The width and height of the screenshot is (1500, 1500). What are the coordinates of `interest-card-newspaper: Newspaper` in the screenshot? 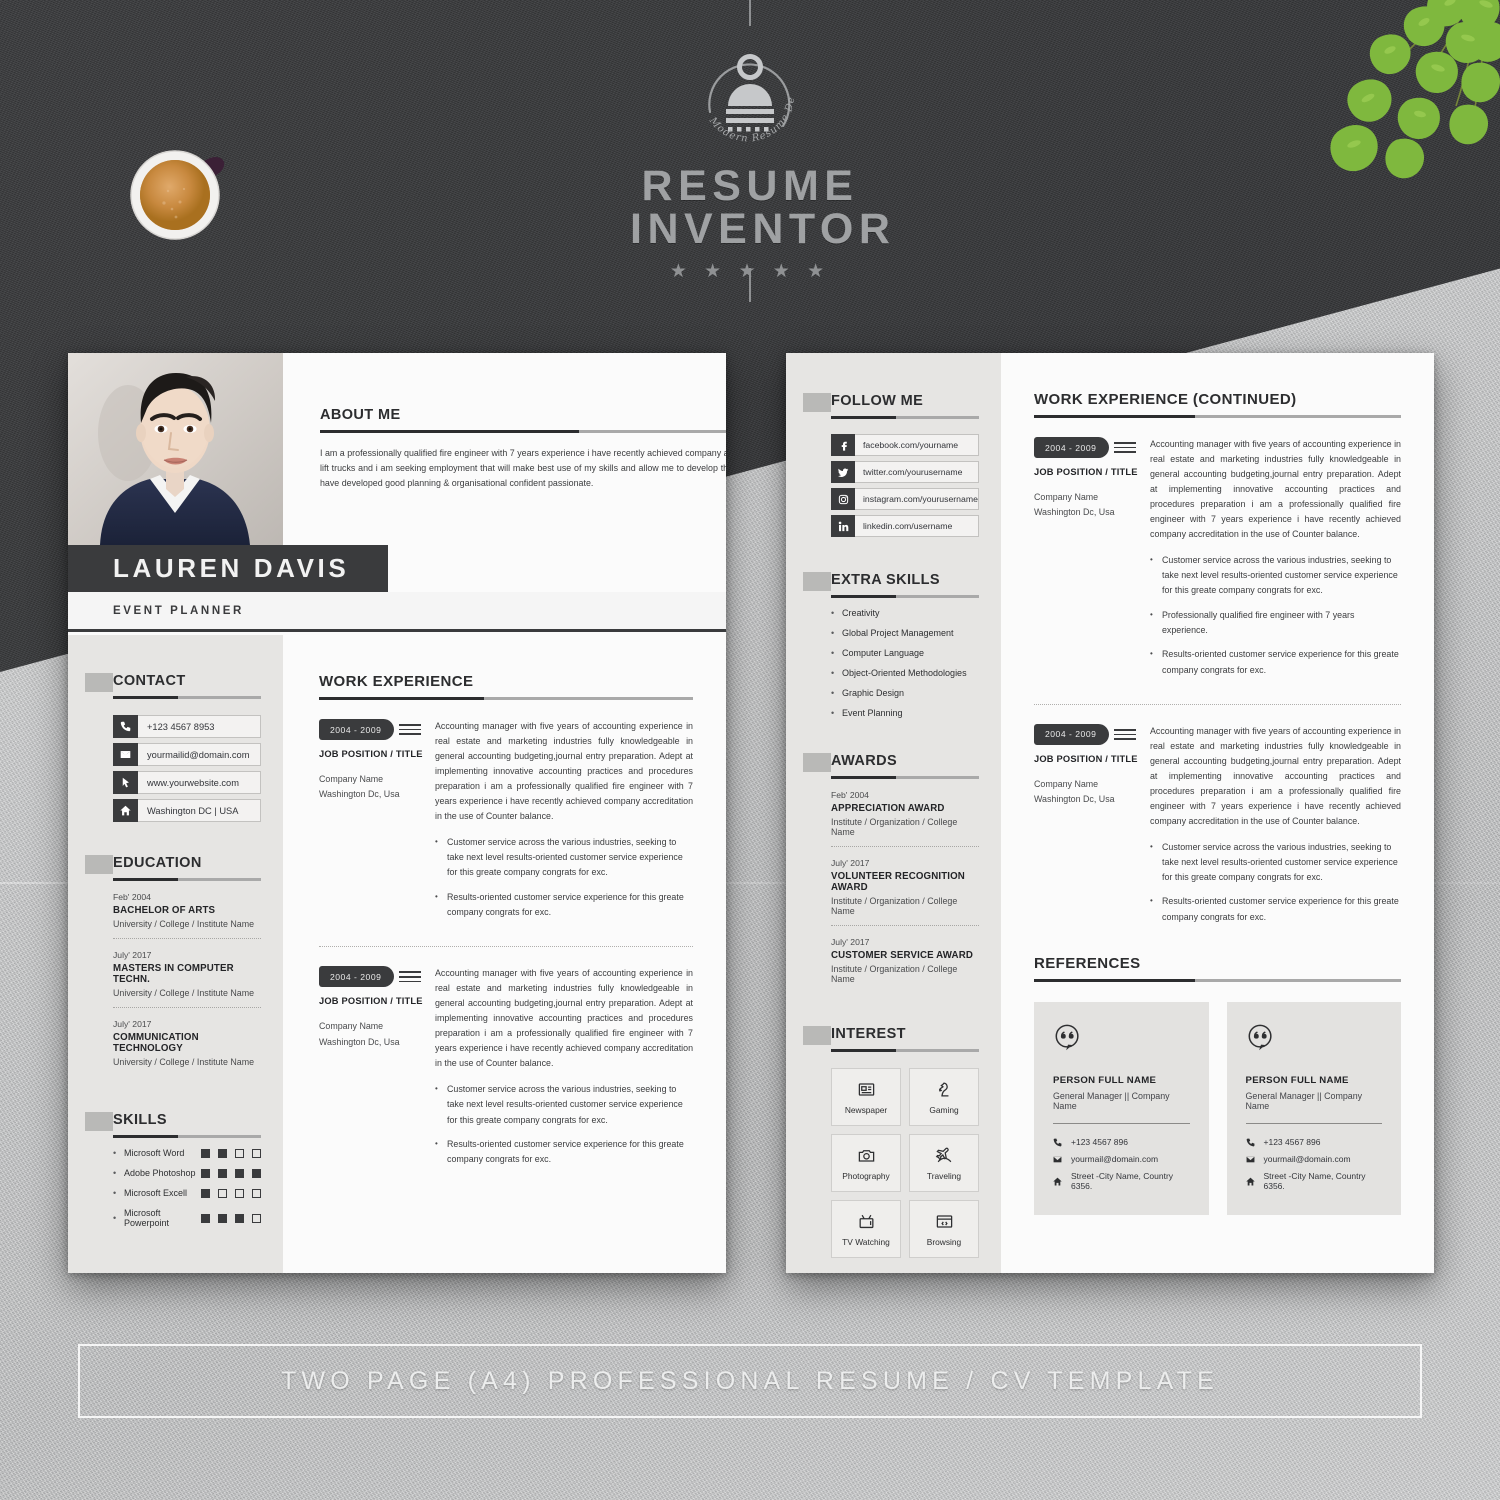 It's located at (866, 1097).